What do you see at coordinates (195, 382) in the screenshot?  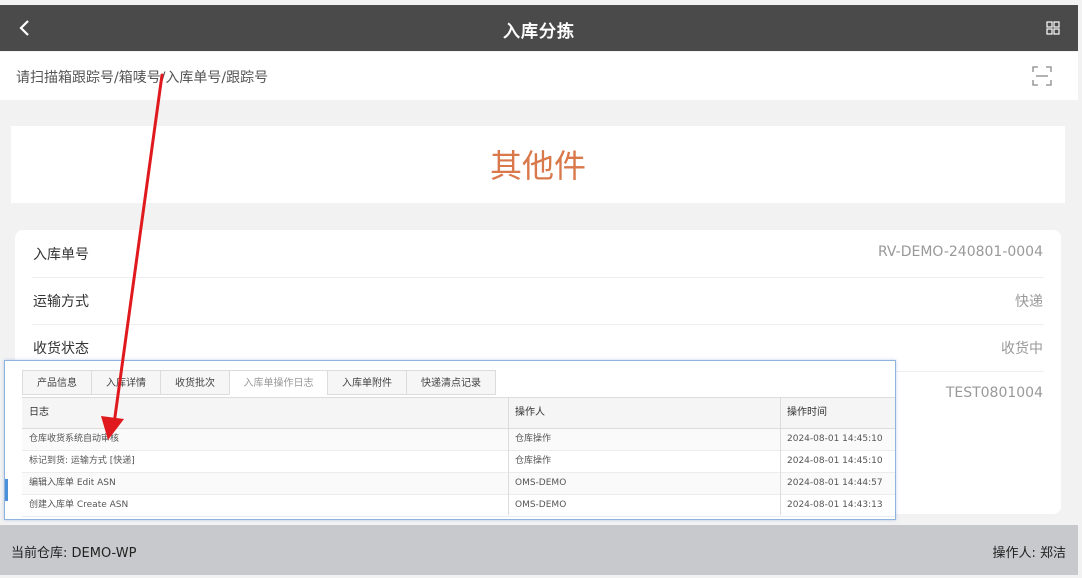 I see `tab-receiving-batches: 收货批次` at bounding box center [195, 382].